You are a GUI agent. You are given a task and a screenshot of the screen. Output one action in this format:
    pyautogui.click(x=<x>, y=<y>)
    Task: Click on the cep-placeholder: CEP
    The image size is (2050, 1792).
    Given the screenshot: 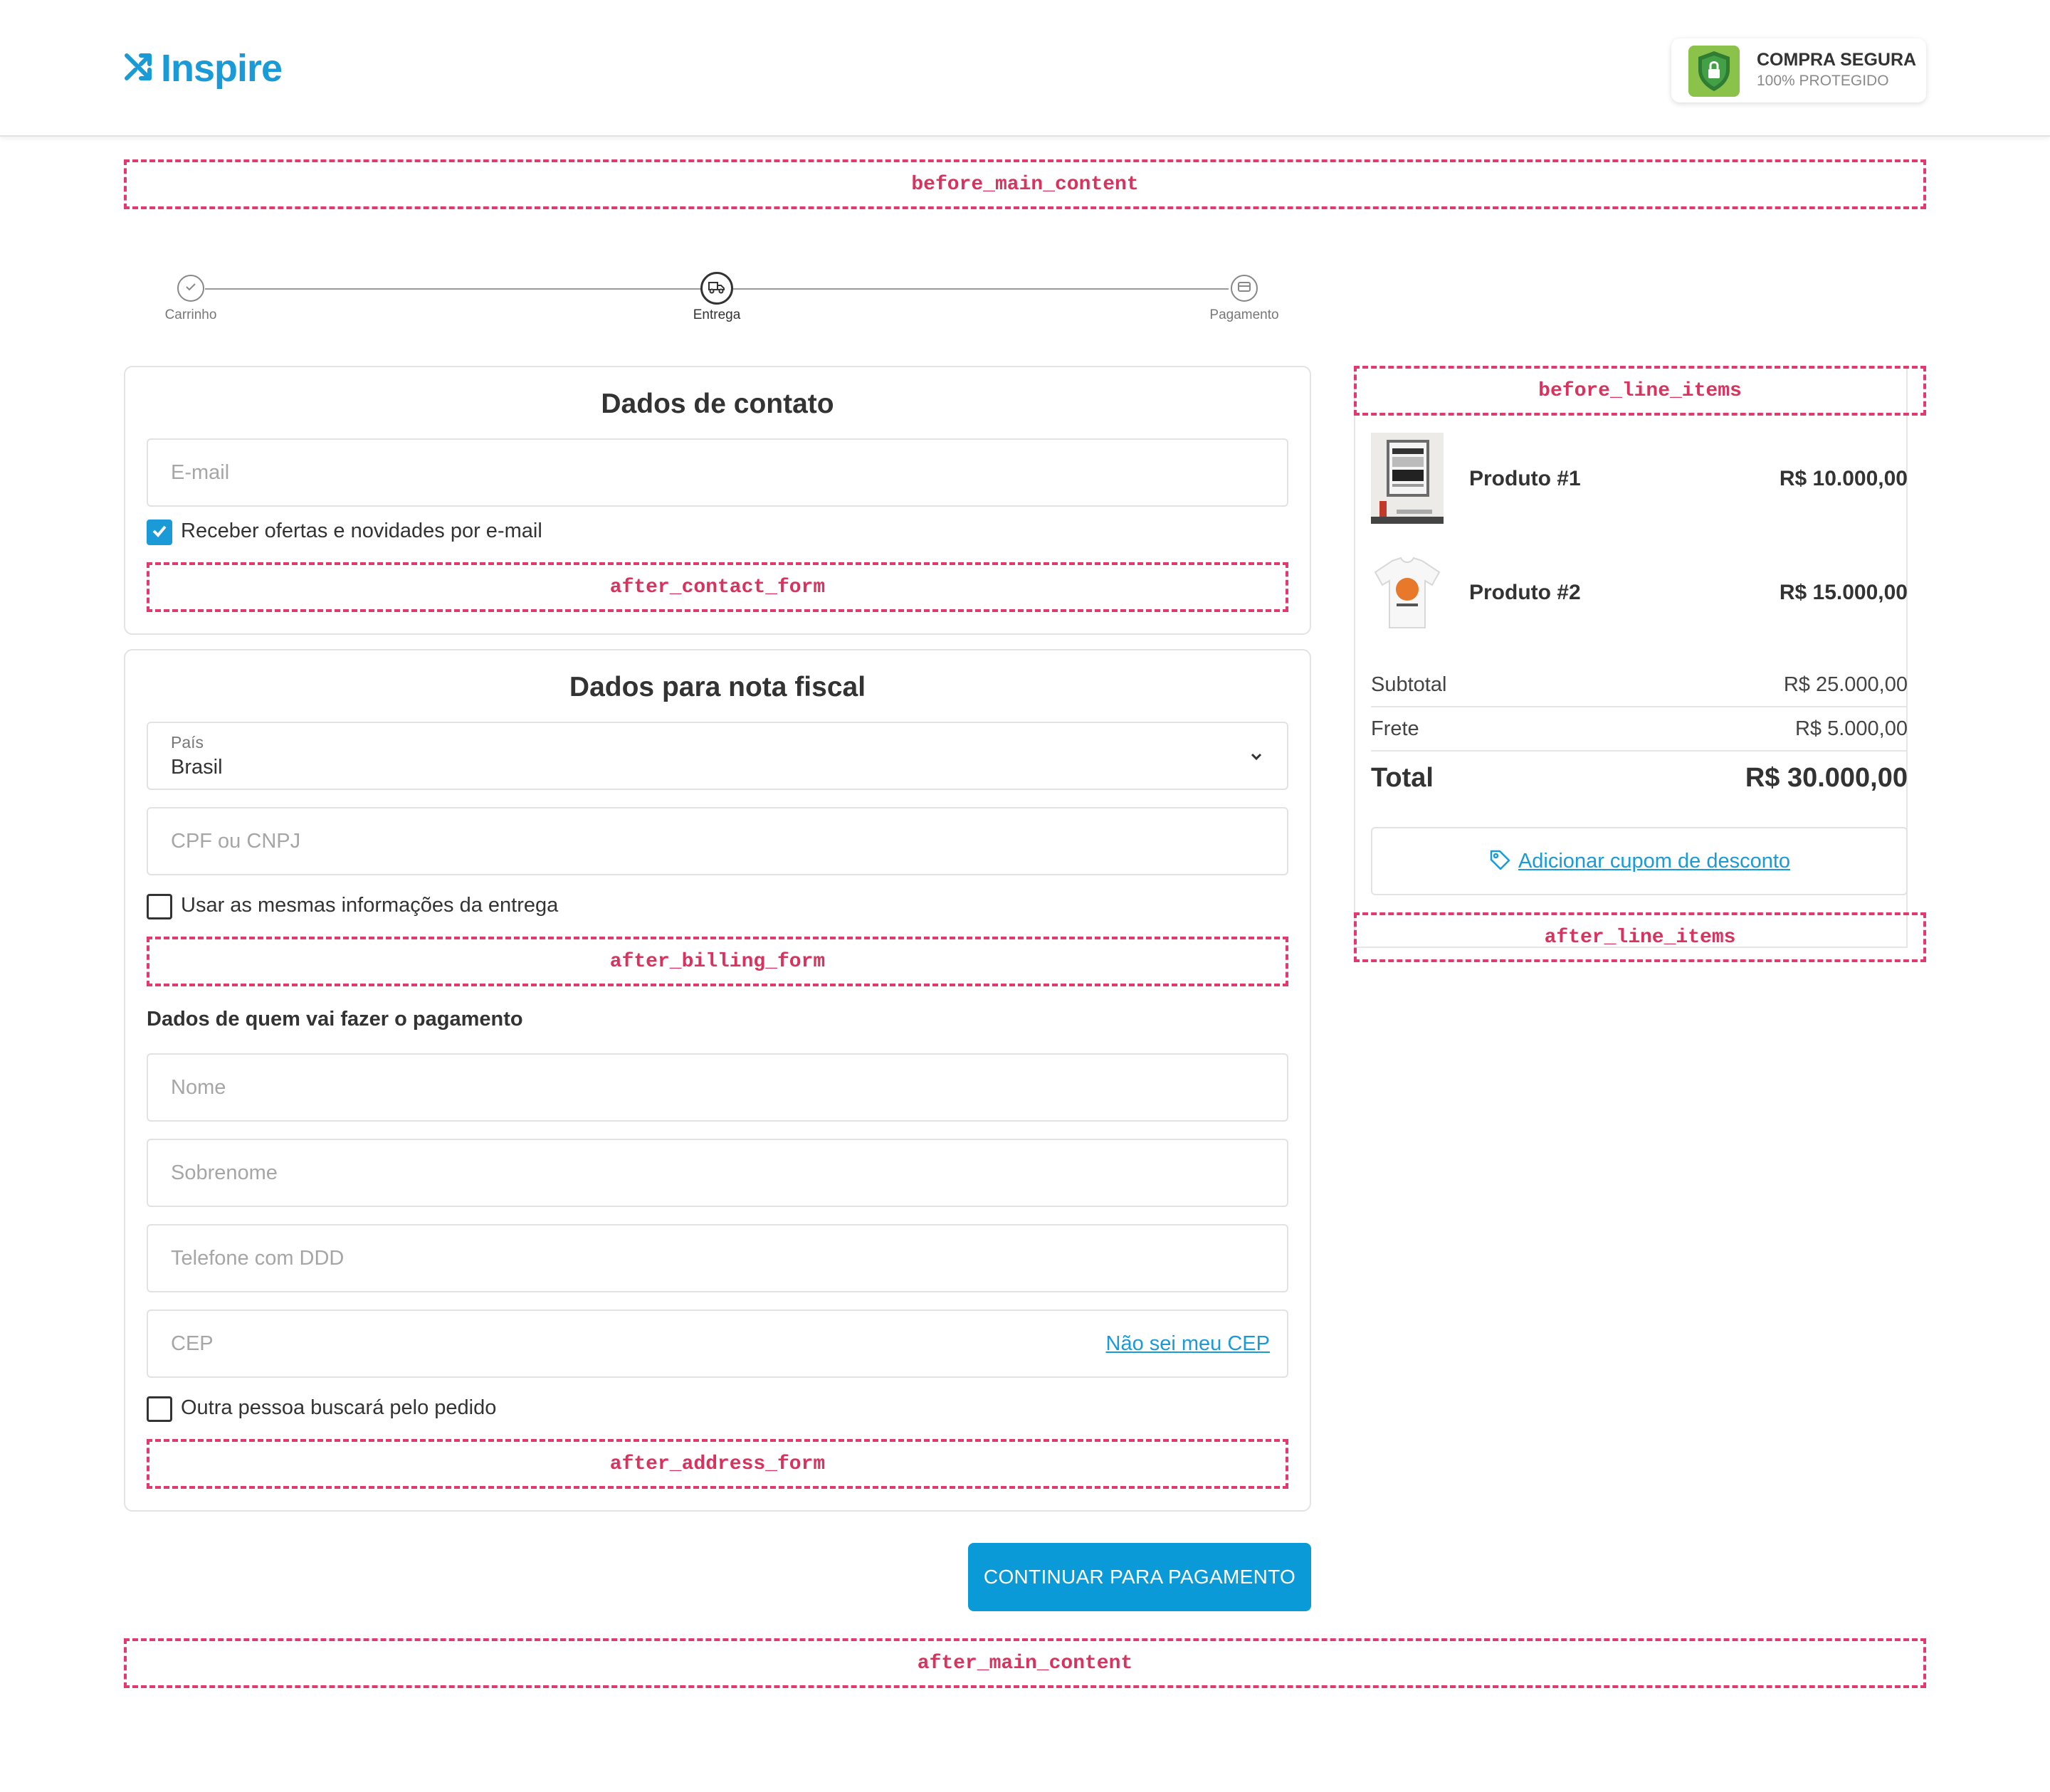 What is the action you would take?
    pyautogui.click(x=192, y=1343)
    